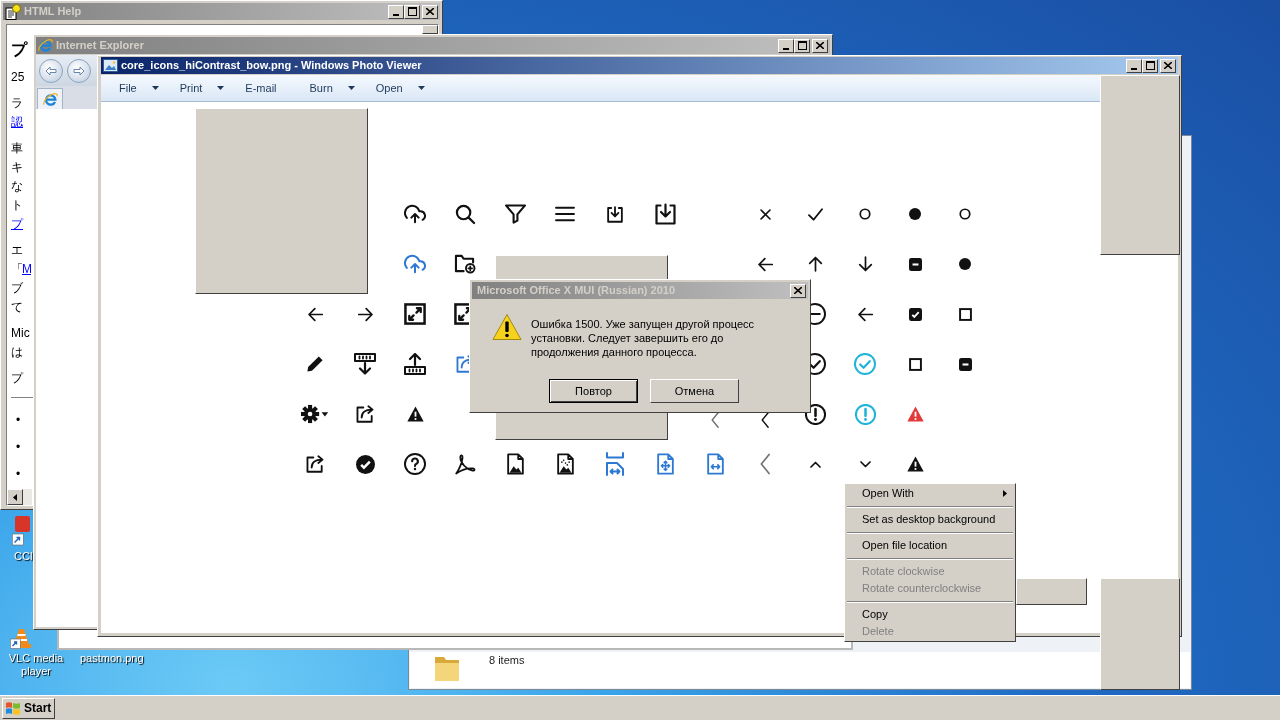  I want to click on arrow-up-icon, so click(815, 264).